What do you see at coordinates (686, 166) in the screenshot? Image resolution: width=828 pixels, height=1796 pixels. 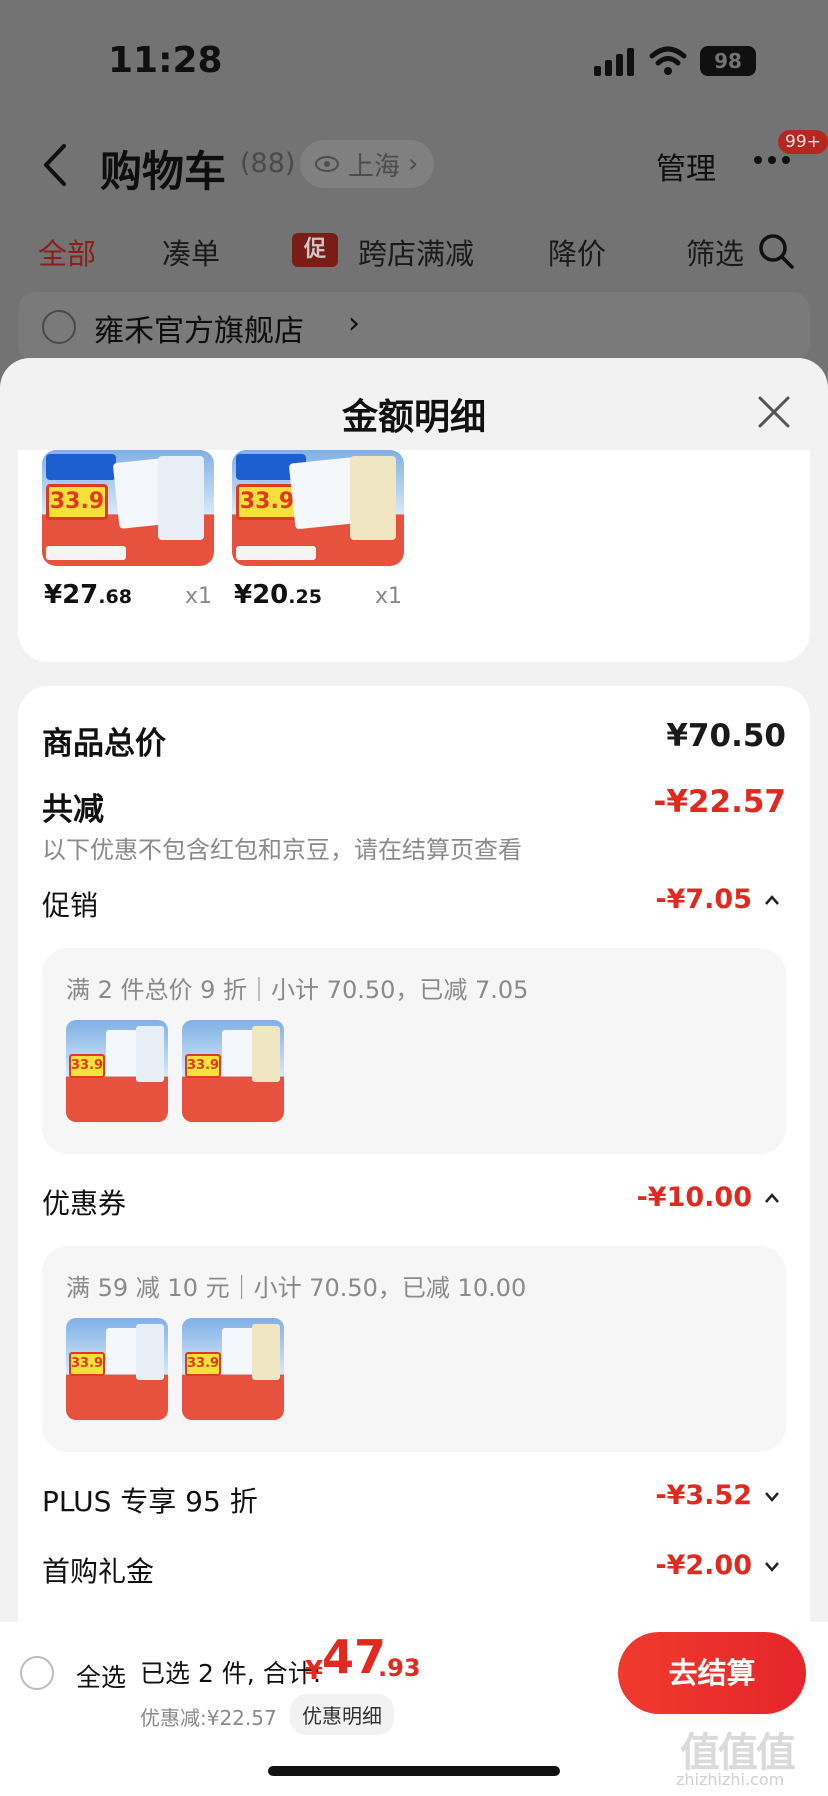 I see `manage-button: 管理` at bounding box center [686, 166].